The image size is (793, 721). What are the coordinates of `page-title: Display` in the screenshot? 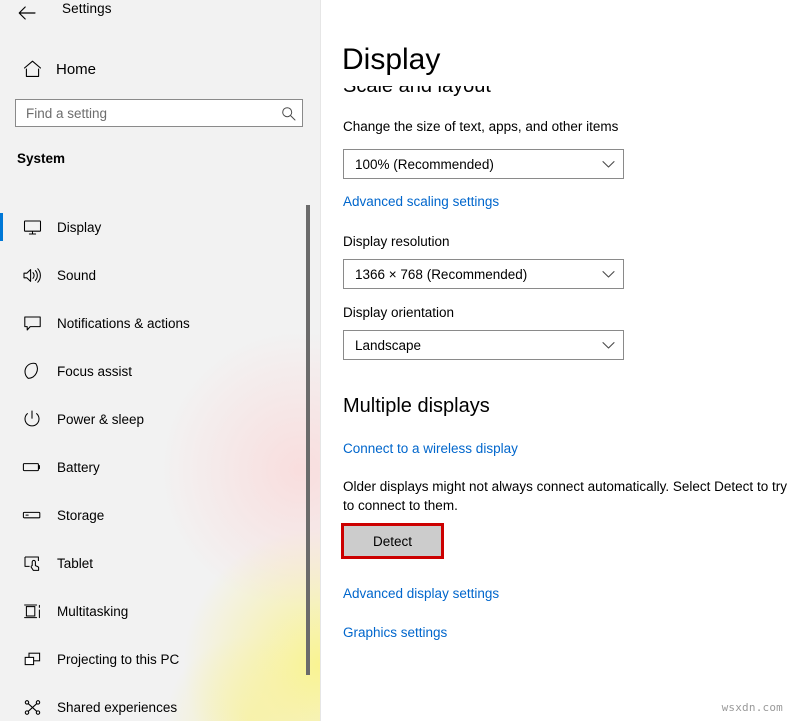 It's located at (411, 60).